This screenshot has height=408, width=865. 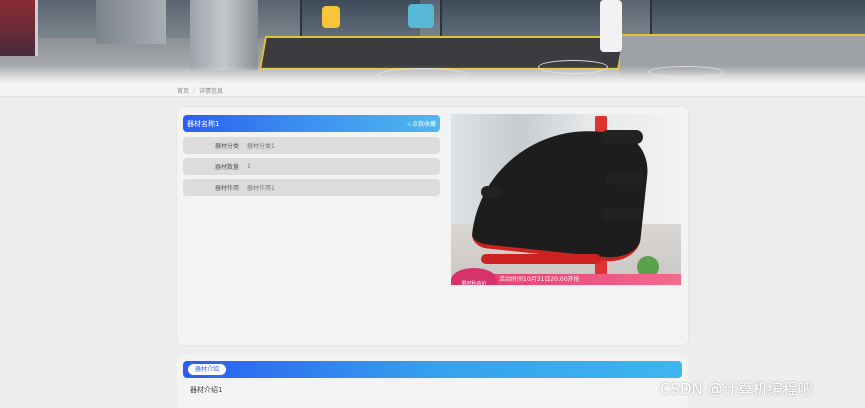 What do you see at coordinates (19, 28) in the screenshot?
I see `banner-poster` at bounding box center [19, 28].